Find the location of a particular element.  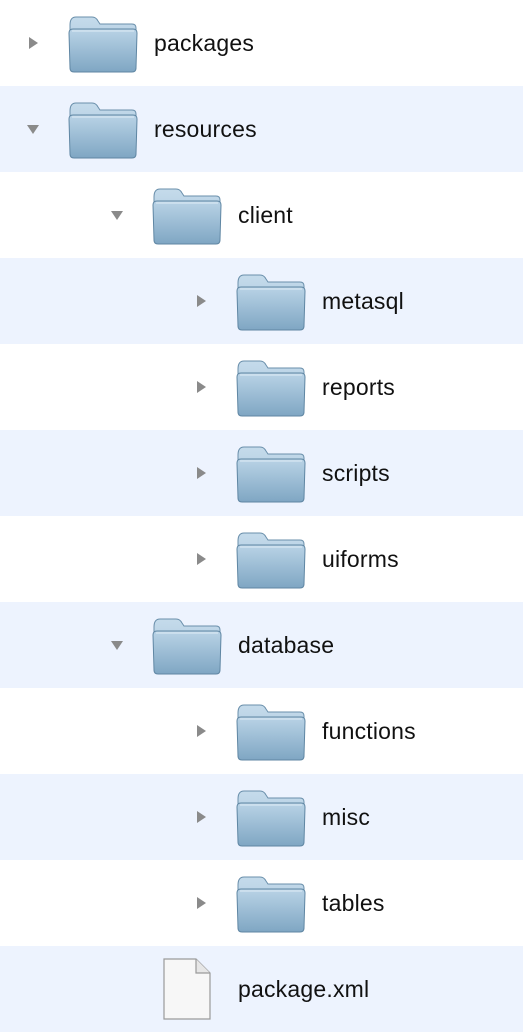

tree-row-uiforms: uiforms is located at coordinates (261, 559).